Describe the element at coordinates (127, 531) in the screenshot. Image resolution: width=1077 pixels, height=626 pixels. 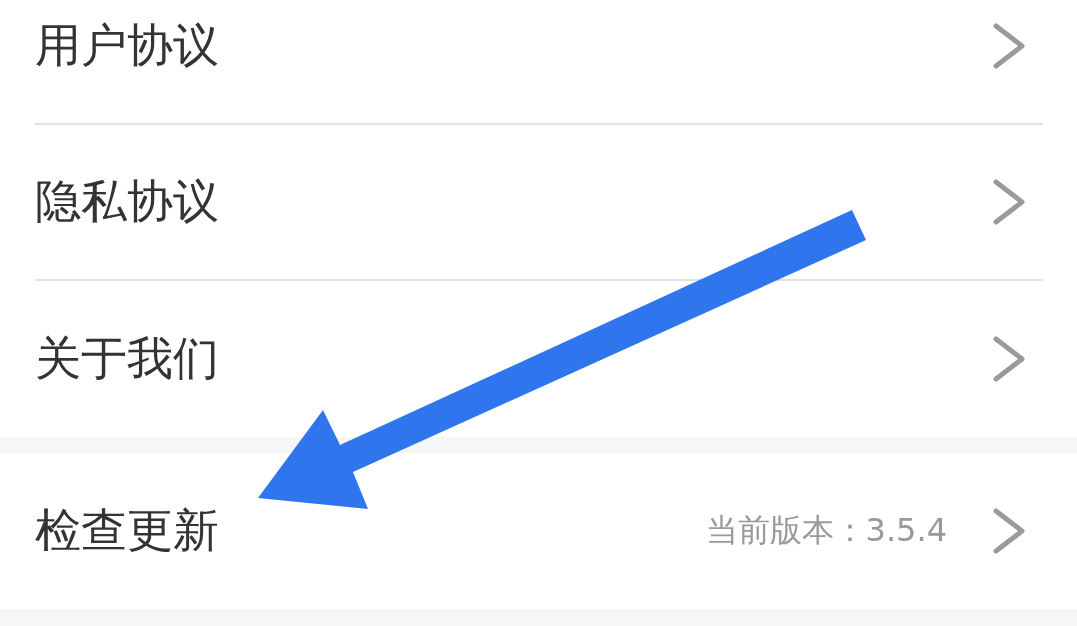
I see `setting-label: 检查更新` at that location.